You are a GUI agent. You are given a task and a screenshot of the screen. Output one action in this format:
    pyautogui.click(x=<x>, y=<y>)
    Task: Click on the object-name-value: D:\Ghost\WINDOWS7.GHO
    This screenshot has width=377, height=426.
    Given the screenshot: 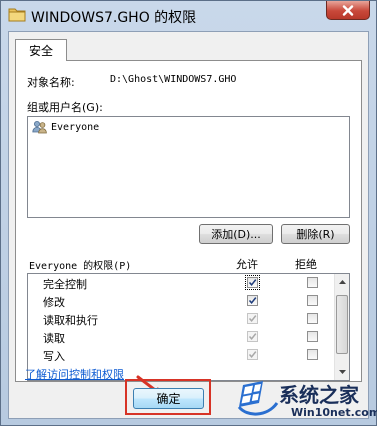 What is the action you would take?
    pyautogui.click(x=173, y=79)
    